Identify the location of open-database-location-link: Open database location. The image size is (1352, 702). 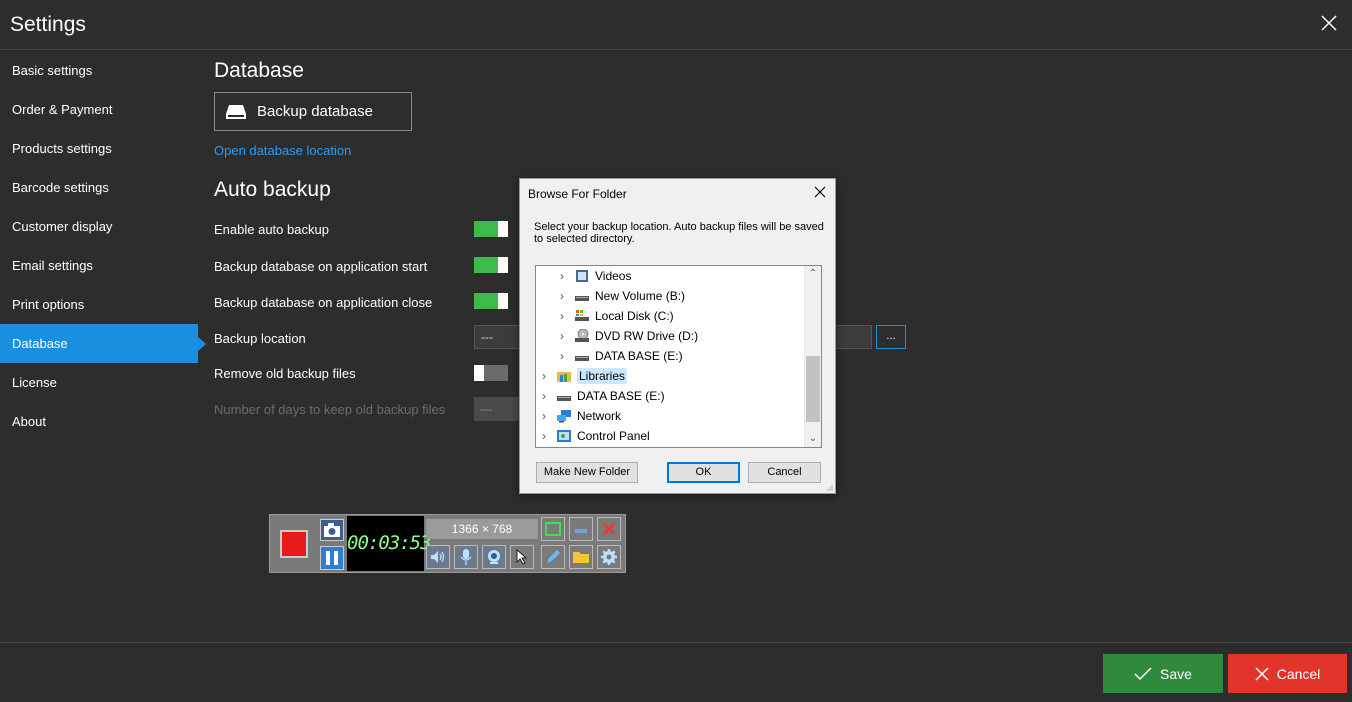
(282, 150).